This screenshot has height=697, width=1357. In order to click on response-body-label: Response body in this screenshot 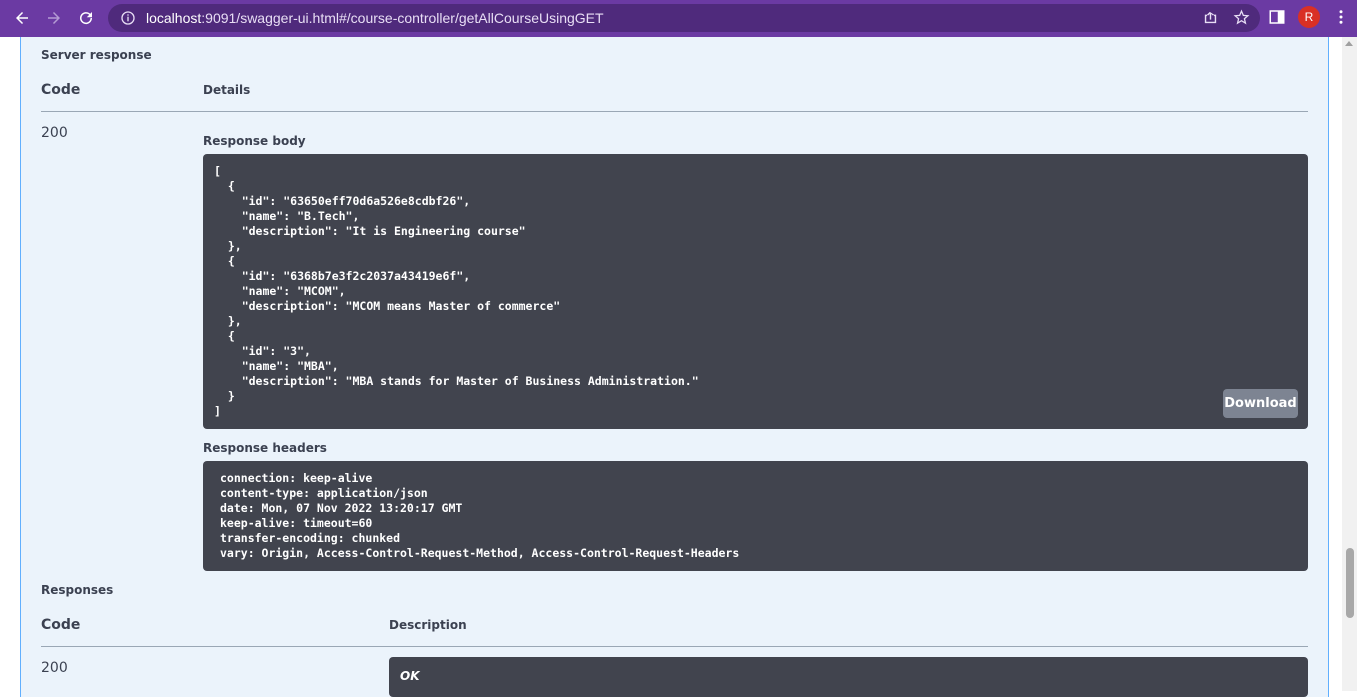, I will do `click(254, 141)`.